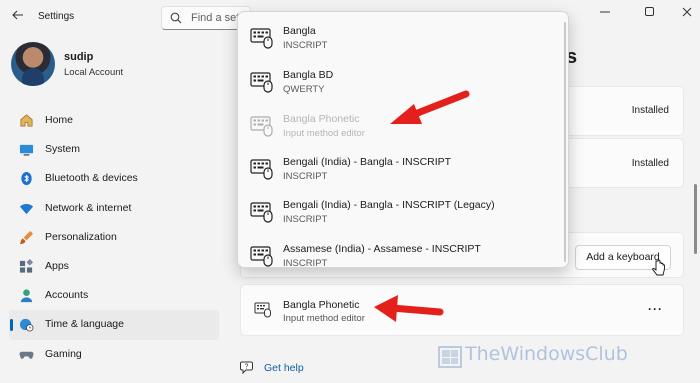 The width and height of the screenshot is (700, 383). I want to click on sidebar-item-system: System, so click(114, 149).